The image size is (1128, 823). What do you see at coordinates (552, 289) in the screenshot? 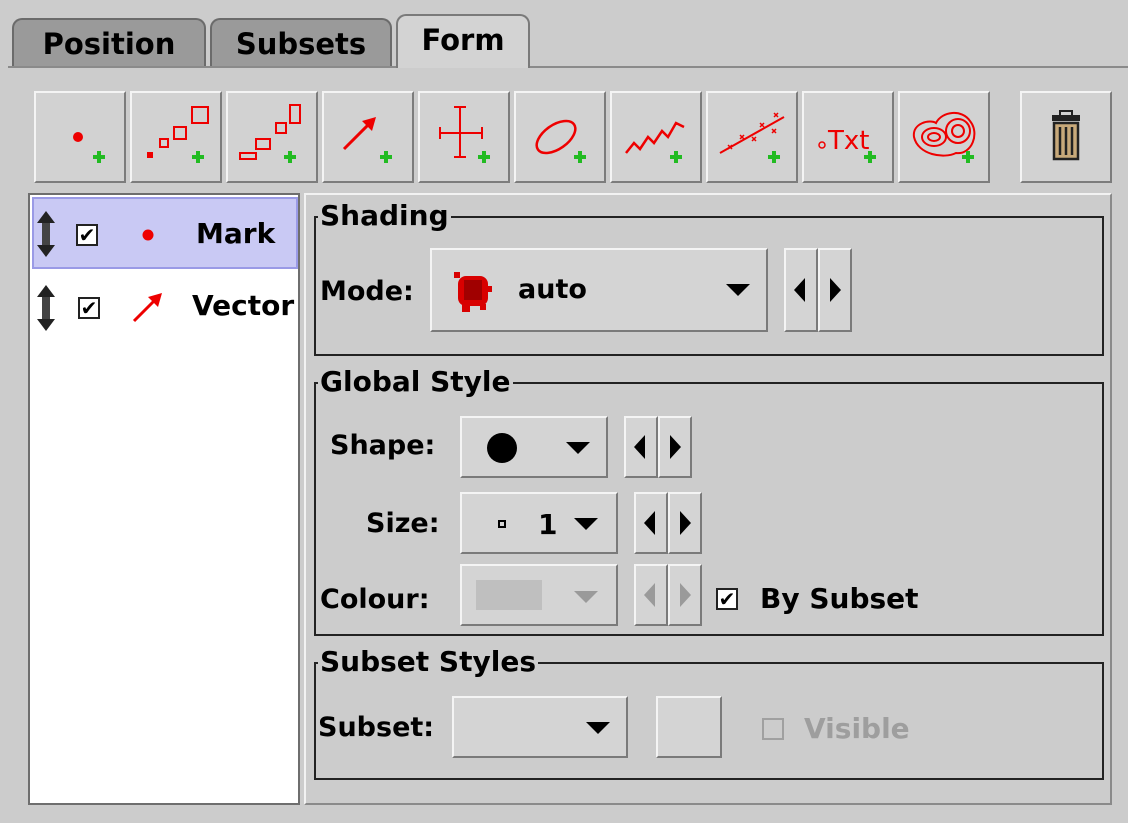
I see `shading-mode-value: auto` at bounding box center [552, 289].